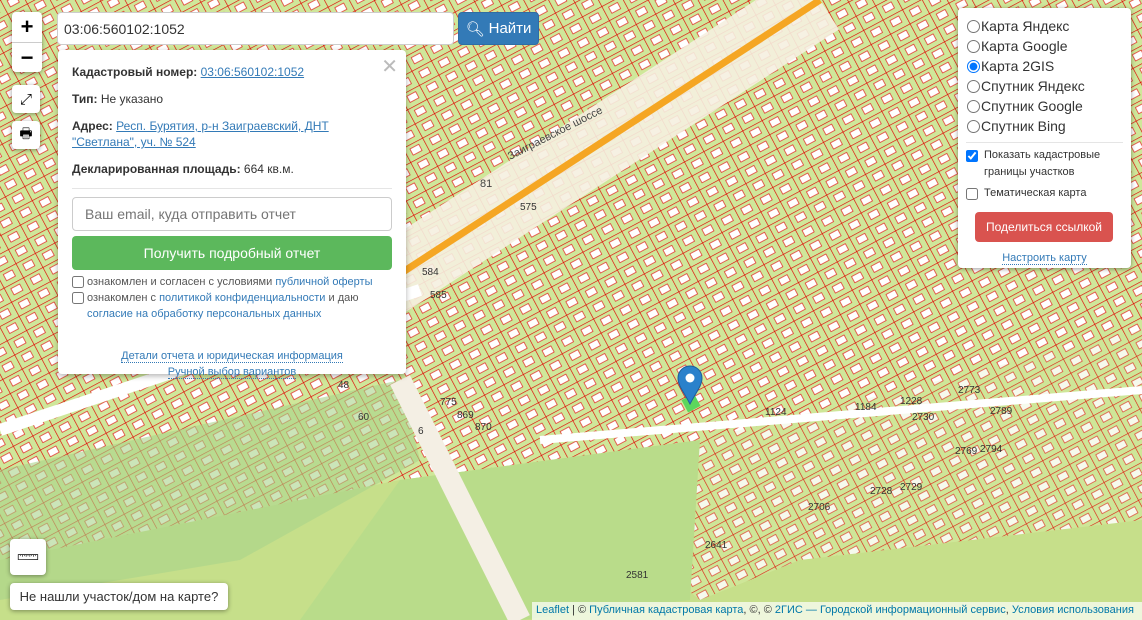 This screenshot has height=620, width=1142. What do you see at coordinates (364, 417) in the screenshot?
I see `map-label: 60` at bounding box center [364, 417].